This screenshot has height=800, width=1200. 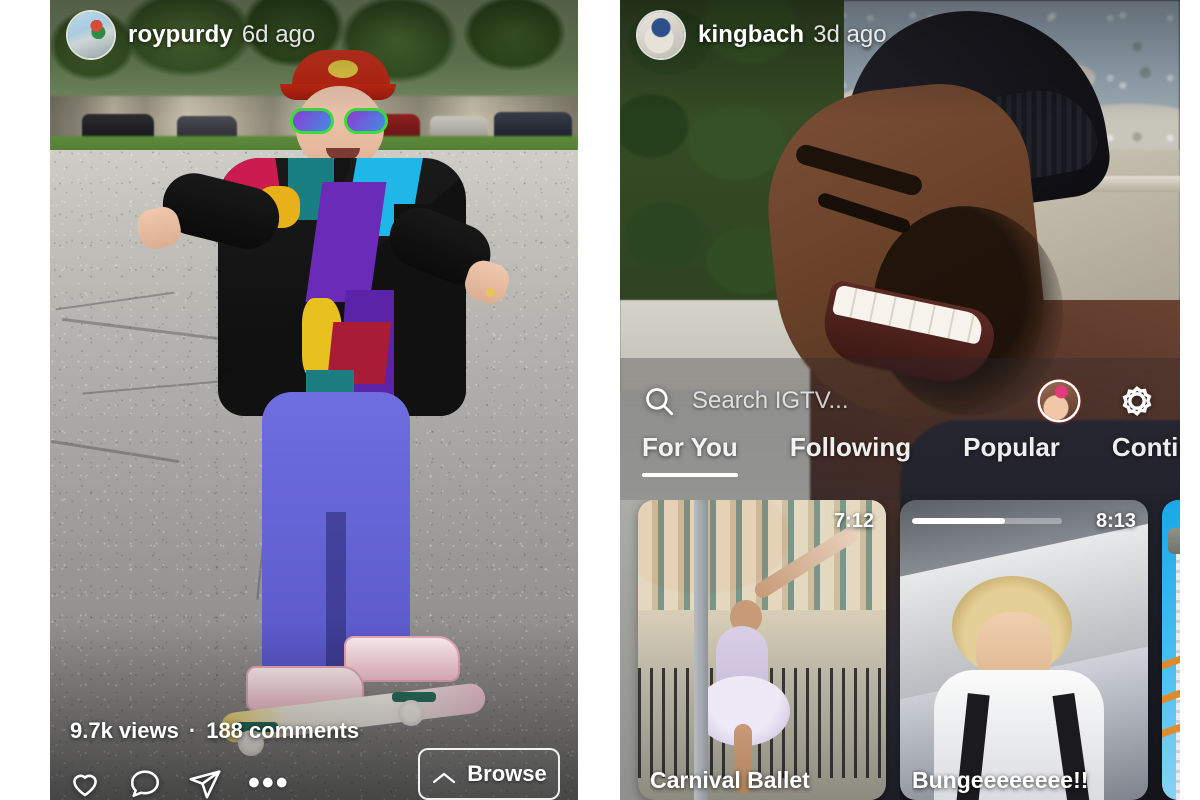 I want to click on browse-button: Browse, so click(x=489, y=774).